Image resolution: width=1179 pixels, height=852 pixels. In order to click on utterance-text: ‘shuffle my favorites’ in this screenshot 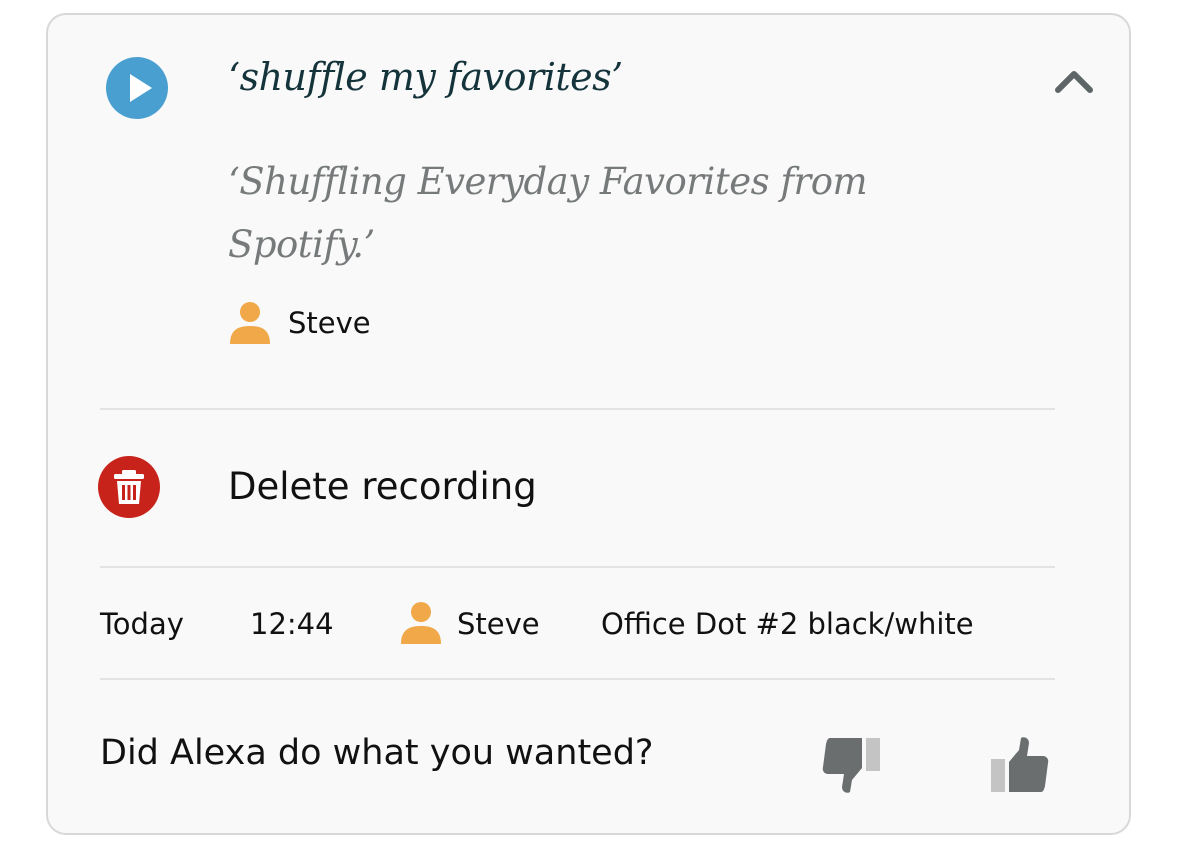, I will do `click(425, 77)`.